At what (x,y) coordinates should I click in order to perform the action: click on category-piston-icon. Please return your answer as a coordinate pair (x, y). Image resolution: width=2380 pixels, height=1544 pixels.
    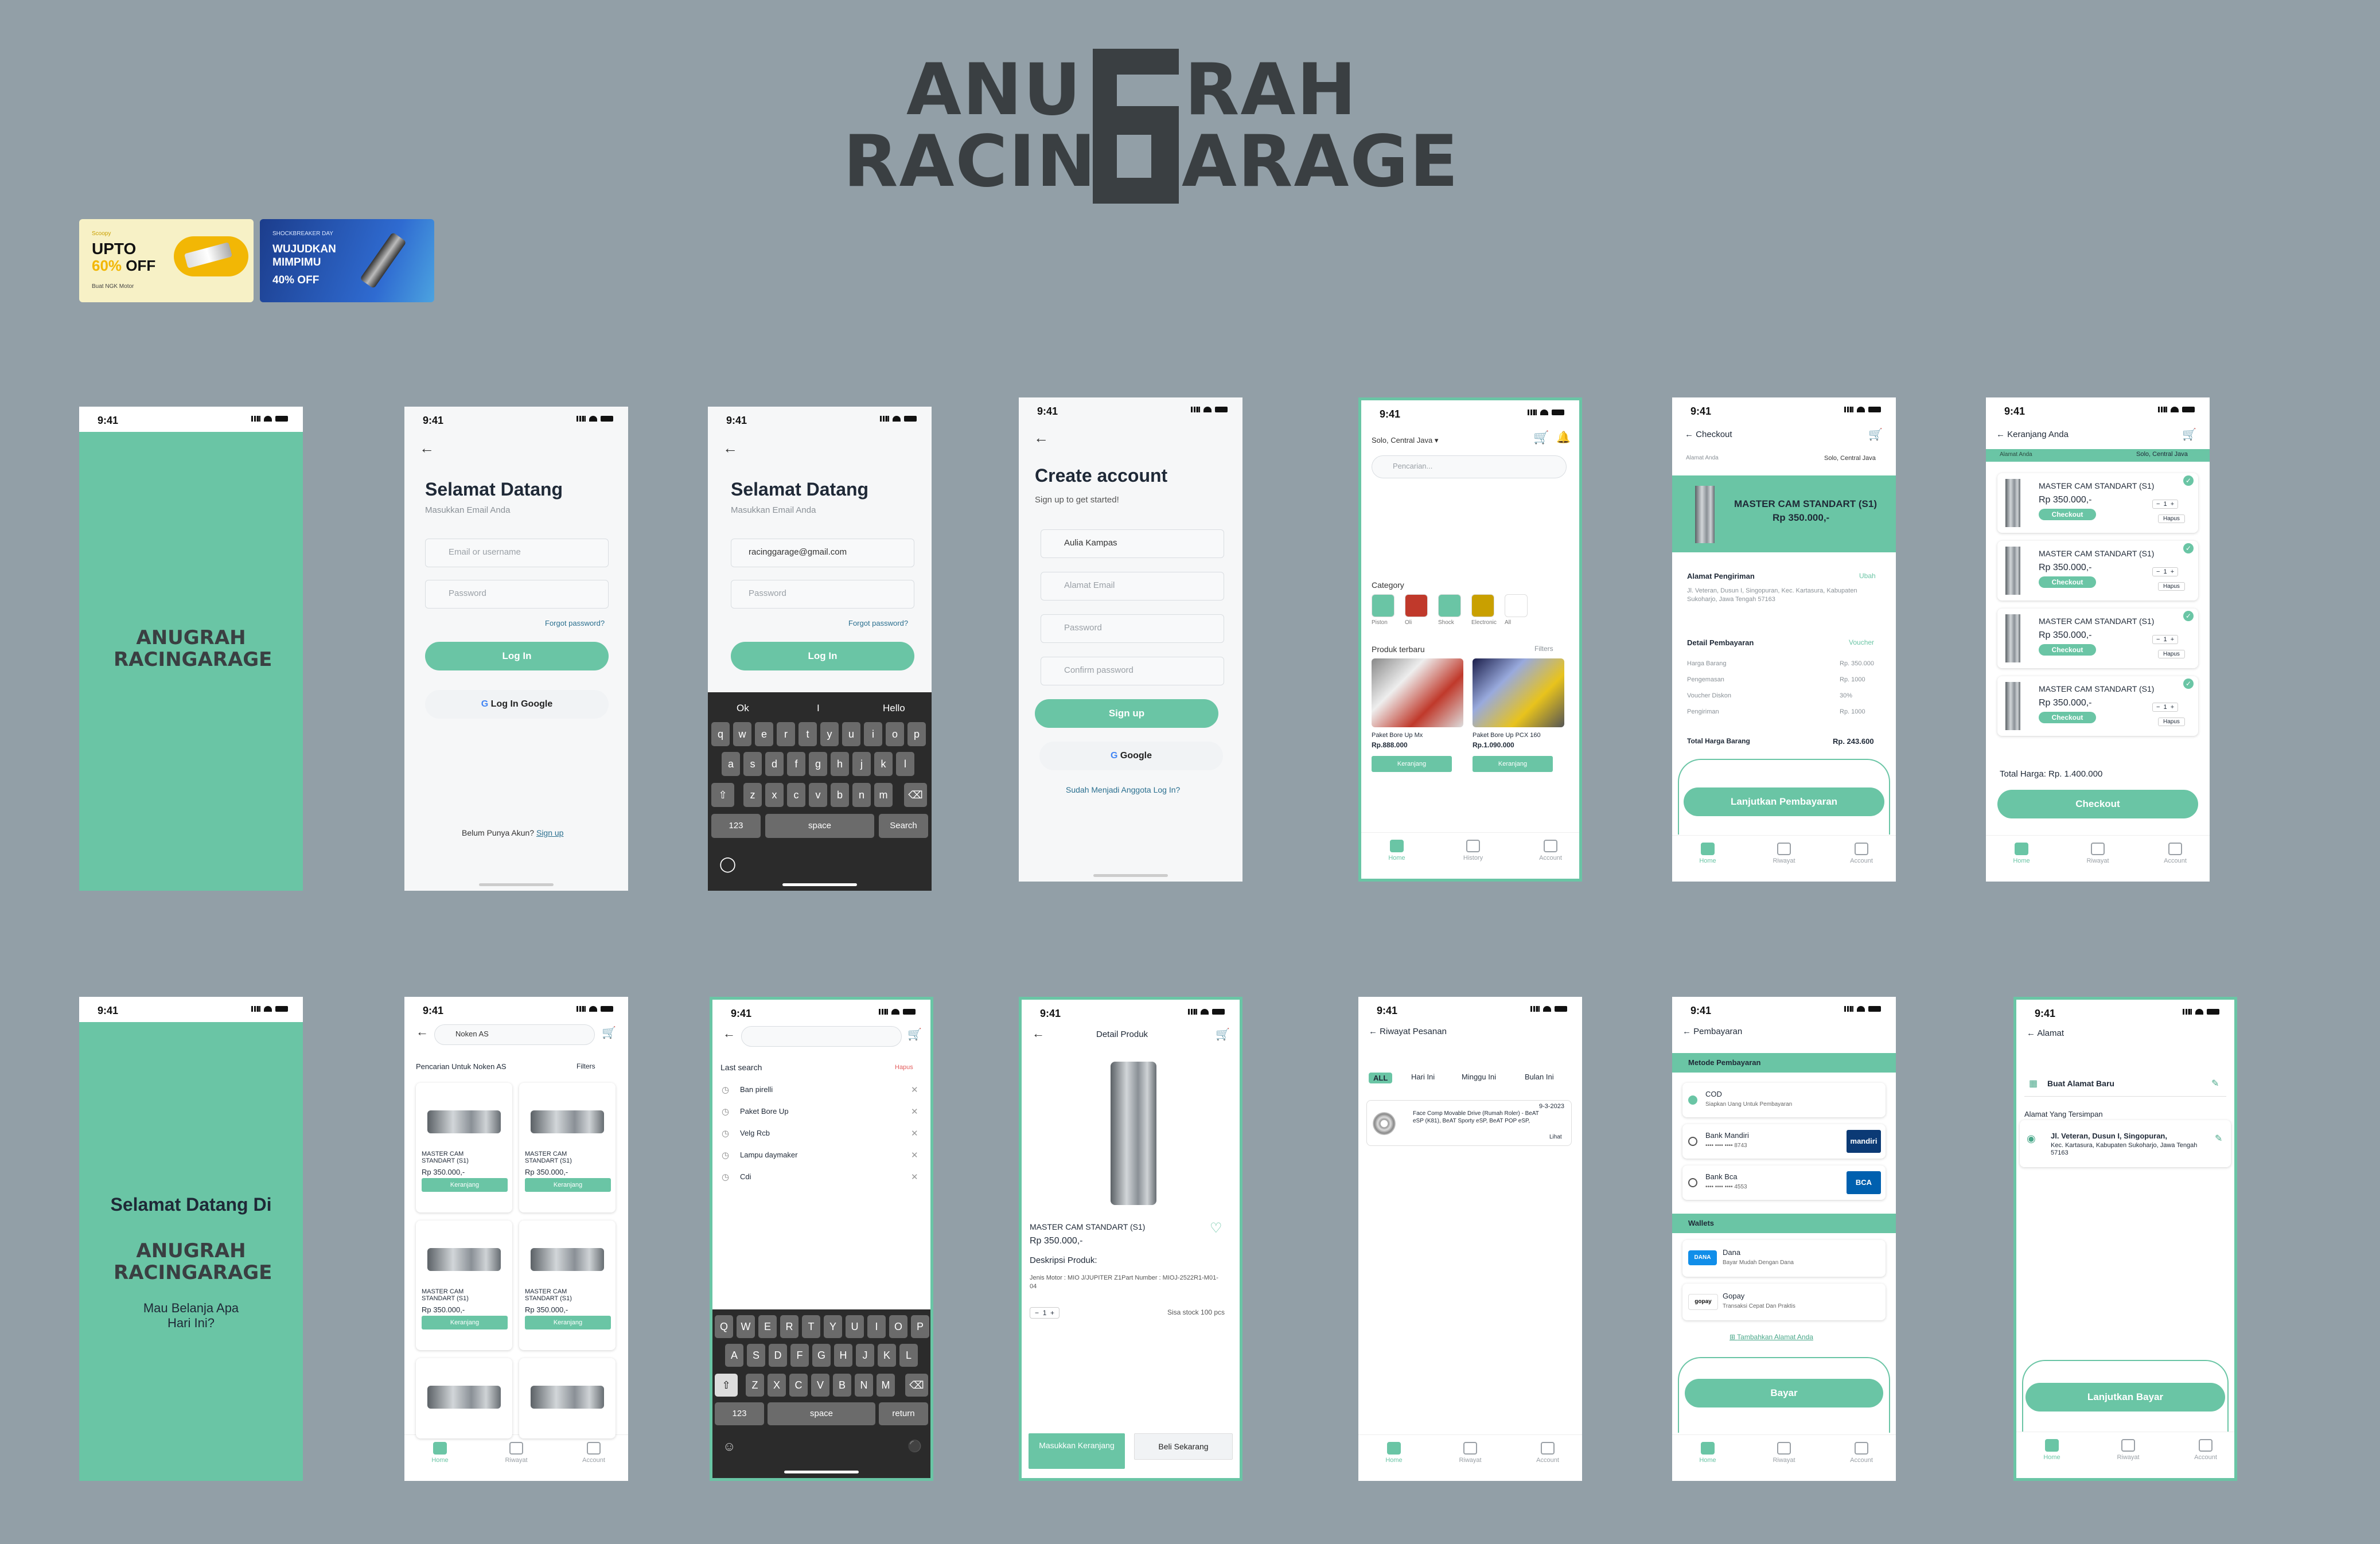
    Looking at the image, I should click on (1383, 605).